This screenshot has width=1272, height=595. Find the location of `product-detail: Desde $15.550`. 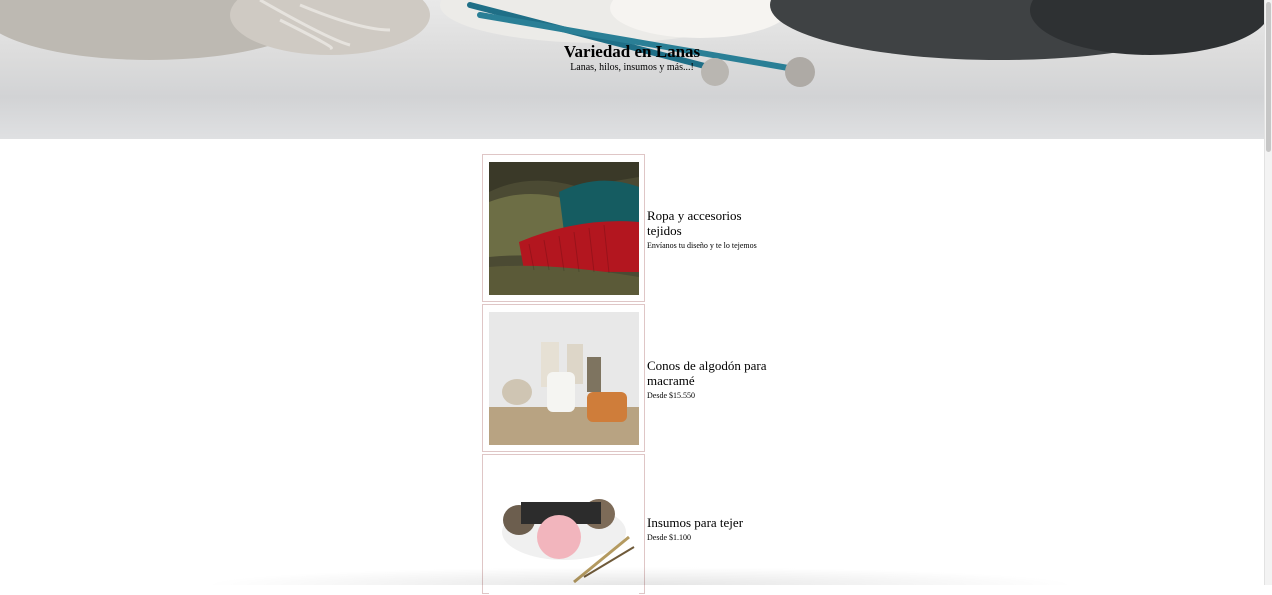

product-detail: Desde $15.550 is located at coordinates (671, 395).